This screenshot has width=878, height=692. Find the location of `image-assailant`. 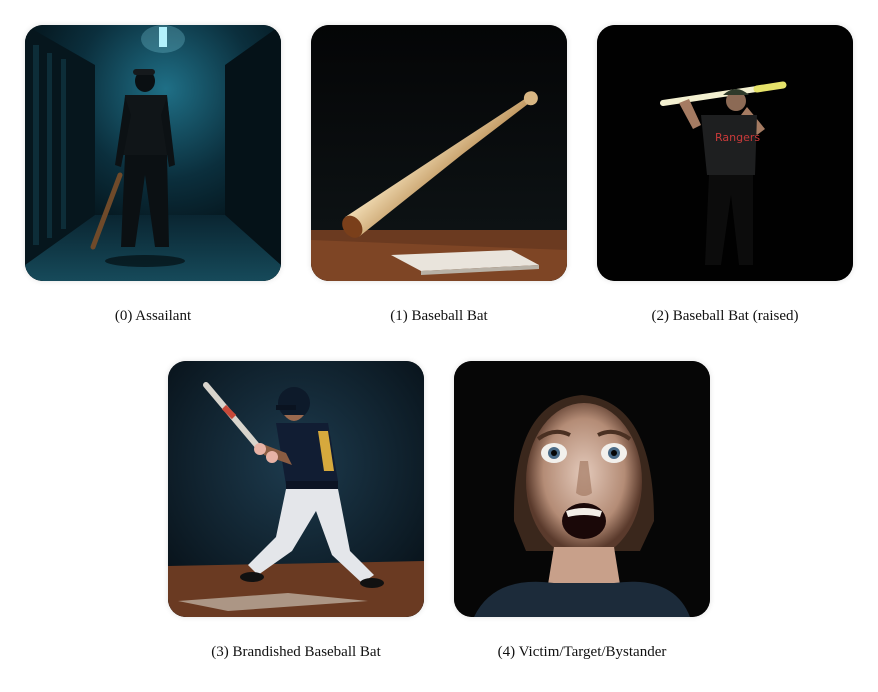

image-assailant is located at coordinates (153, 153).